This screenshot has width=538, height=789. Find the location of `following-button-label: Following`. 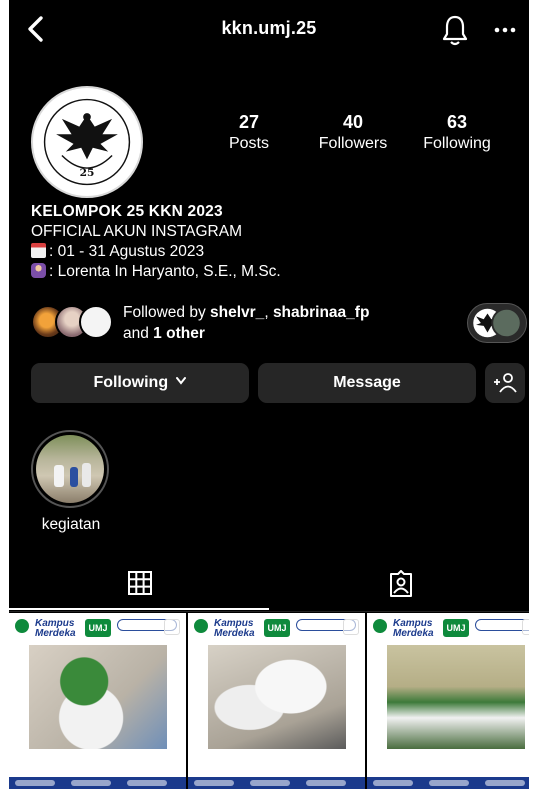

following-button-label: Following is located at coordinates (131, 382).